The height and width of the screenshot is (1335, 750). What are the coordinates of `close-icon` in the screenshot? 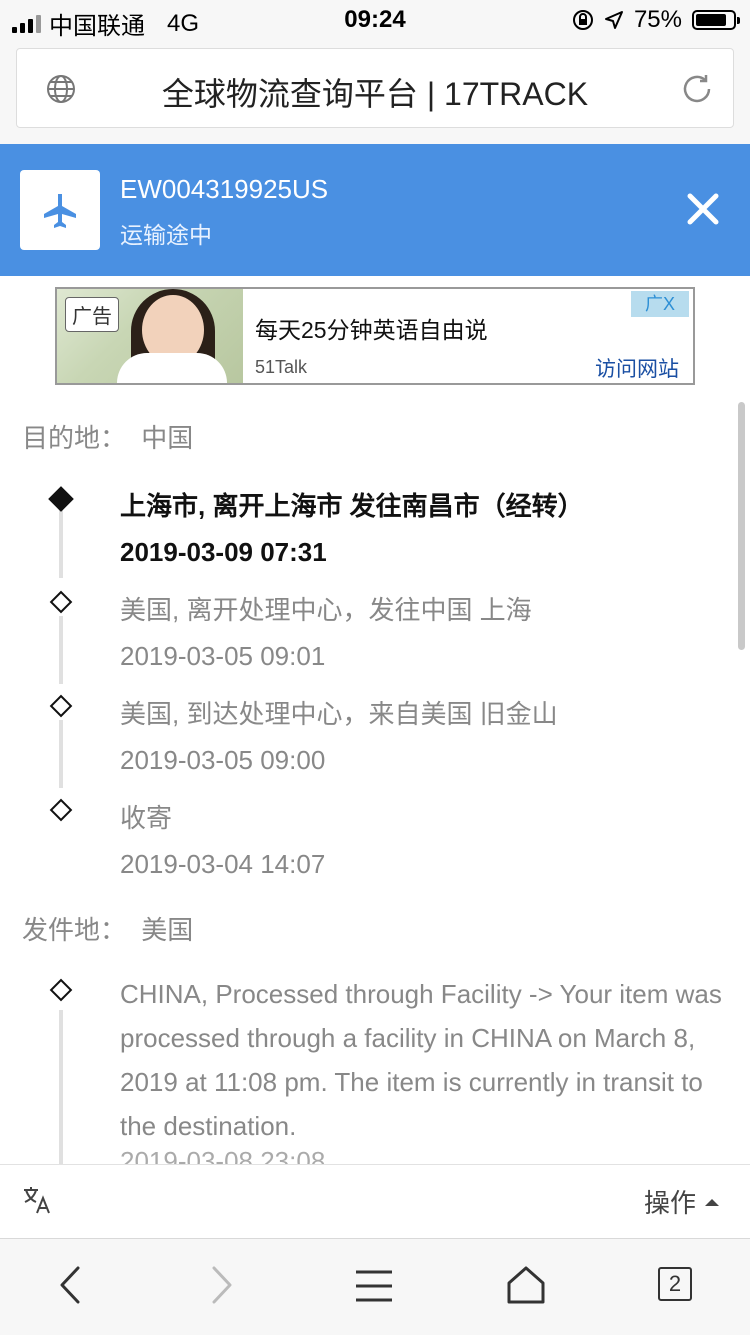 It's located at (703, 209).